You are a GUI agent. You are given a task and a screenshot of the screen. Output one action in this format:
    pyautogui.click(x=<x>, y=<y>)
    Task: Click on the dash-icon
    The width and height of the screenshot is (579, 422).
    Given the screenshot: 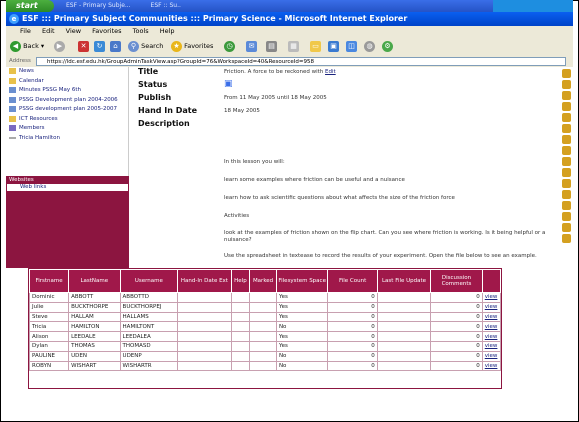 What is the action you would take?
    pyautogui.click(x=12, y=137)
    